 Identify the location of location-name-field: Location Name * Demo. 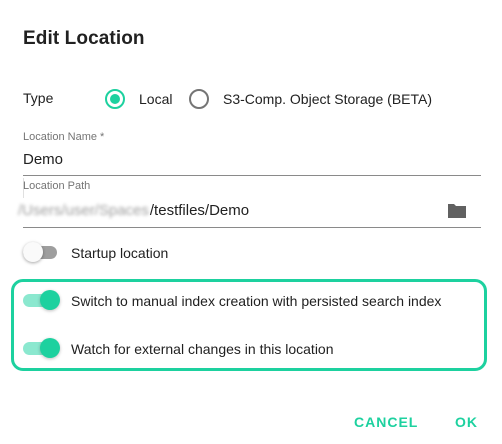
(252, 153).